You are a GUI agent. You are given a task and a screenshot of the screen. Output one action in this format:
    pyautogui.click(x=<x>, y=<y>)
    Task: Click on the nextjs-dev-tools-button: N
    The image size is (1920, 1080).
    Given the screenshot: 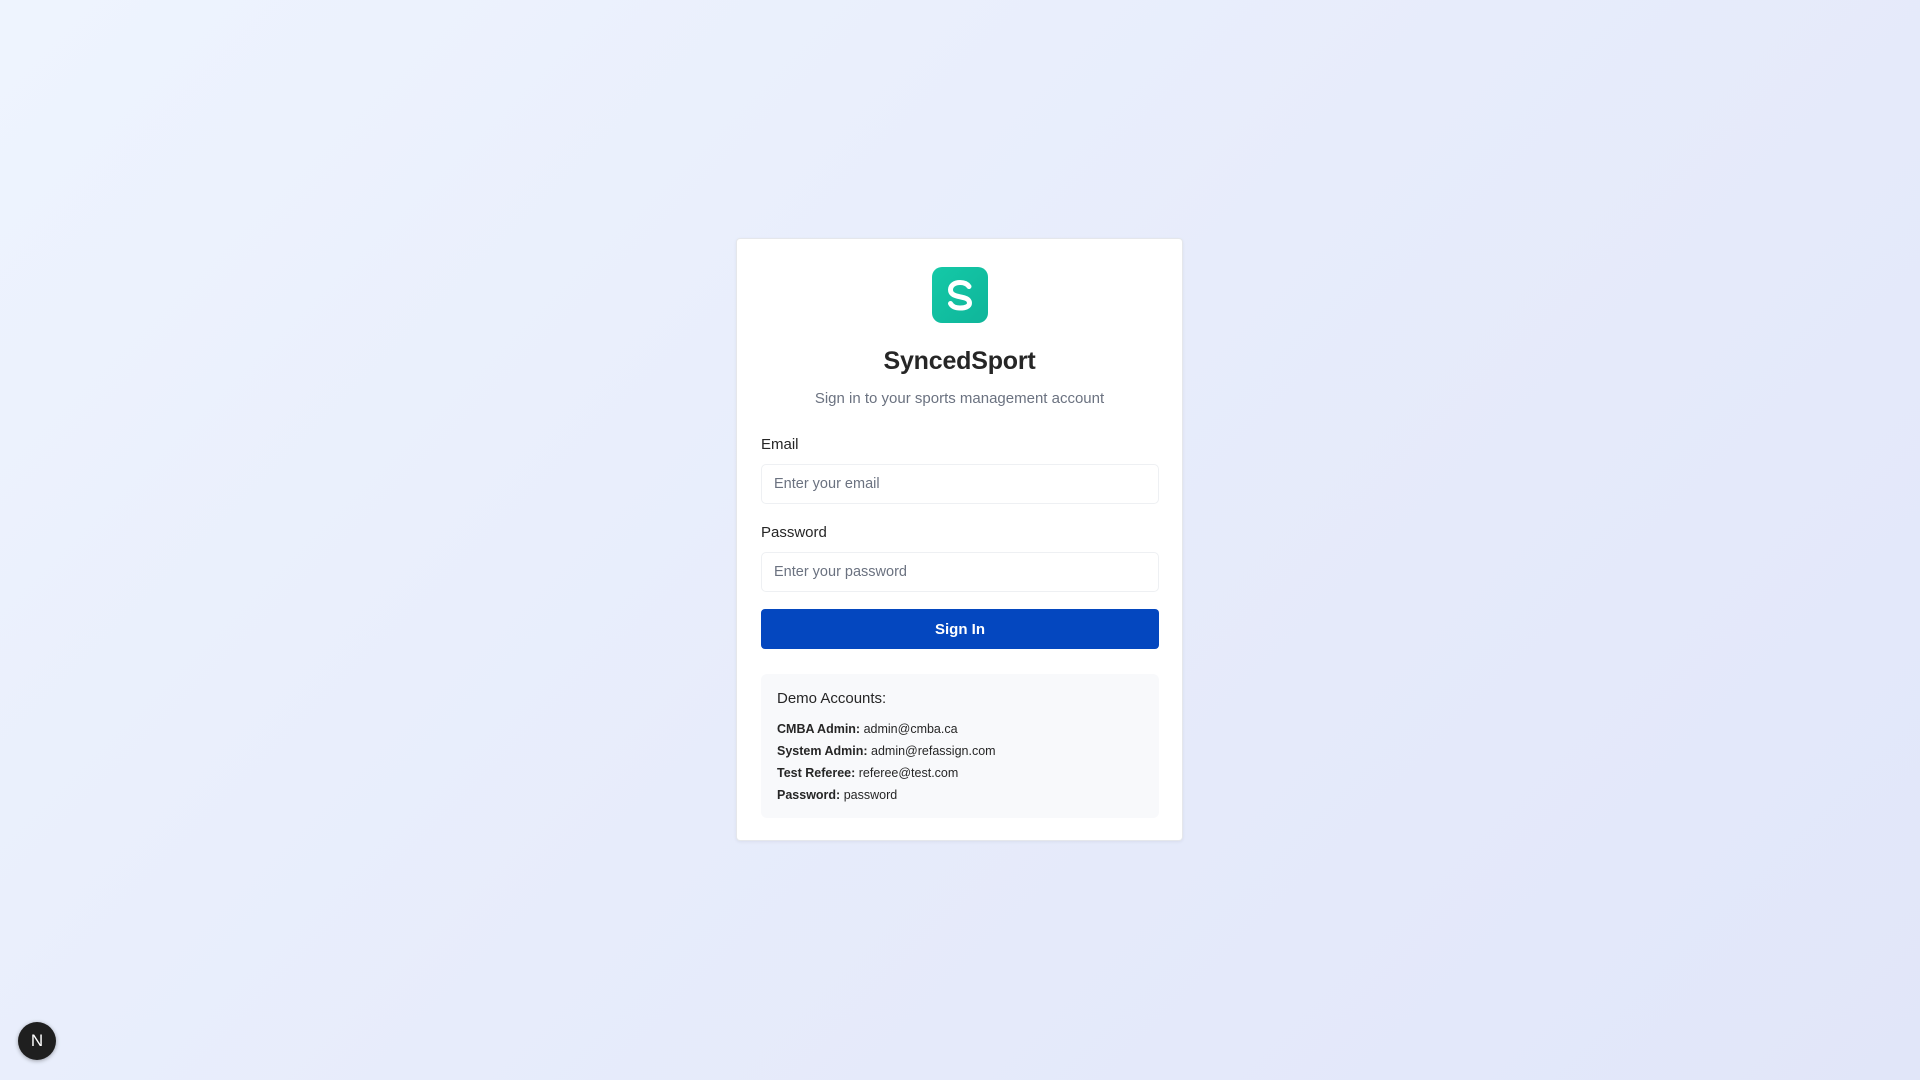 What is the action you would take?
    pyautogui.click(x=37, y=1041)
    